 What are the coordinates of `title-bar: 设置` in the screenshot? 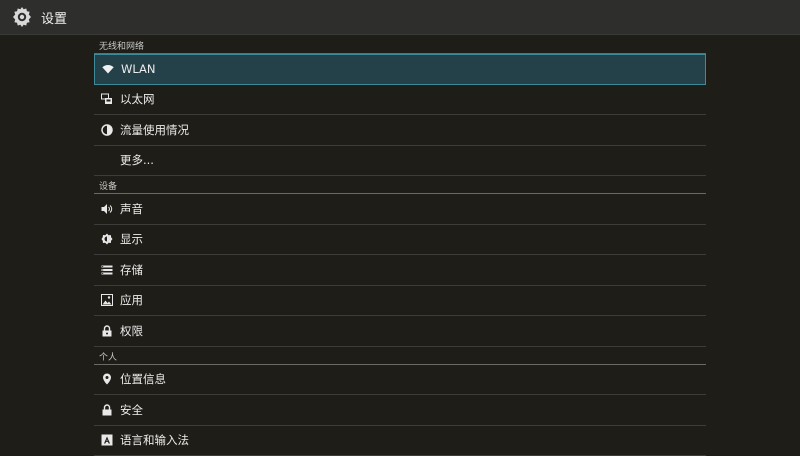 It's located at (400, 17).